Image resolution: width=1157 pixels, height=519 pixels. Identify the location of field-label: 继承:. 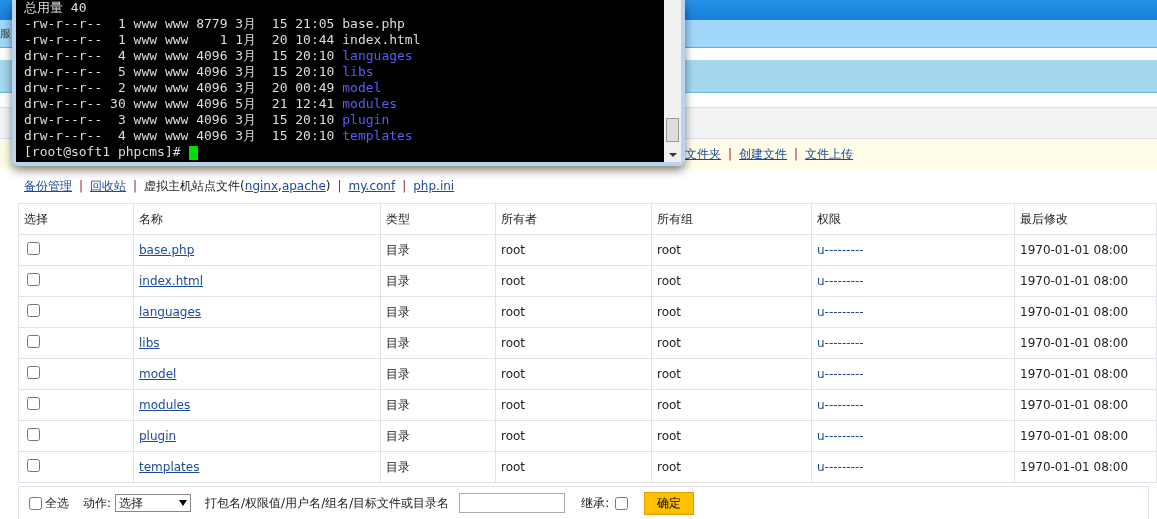
(595, 503).